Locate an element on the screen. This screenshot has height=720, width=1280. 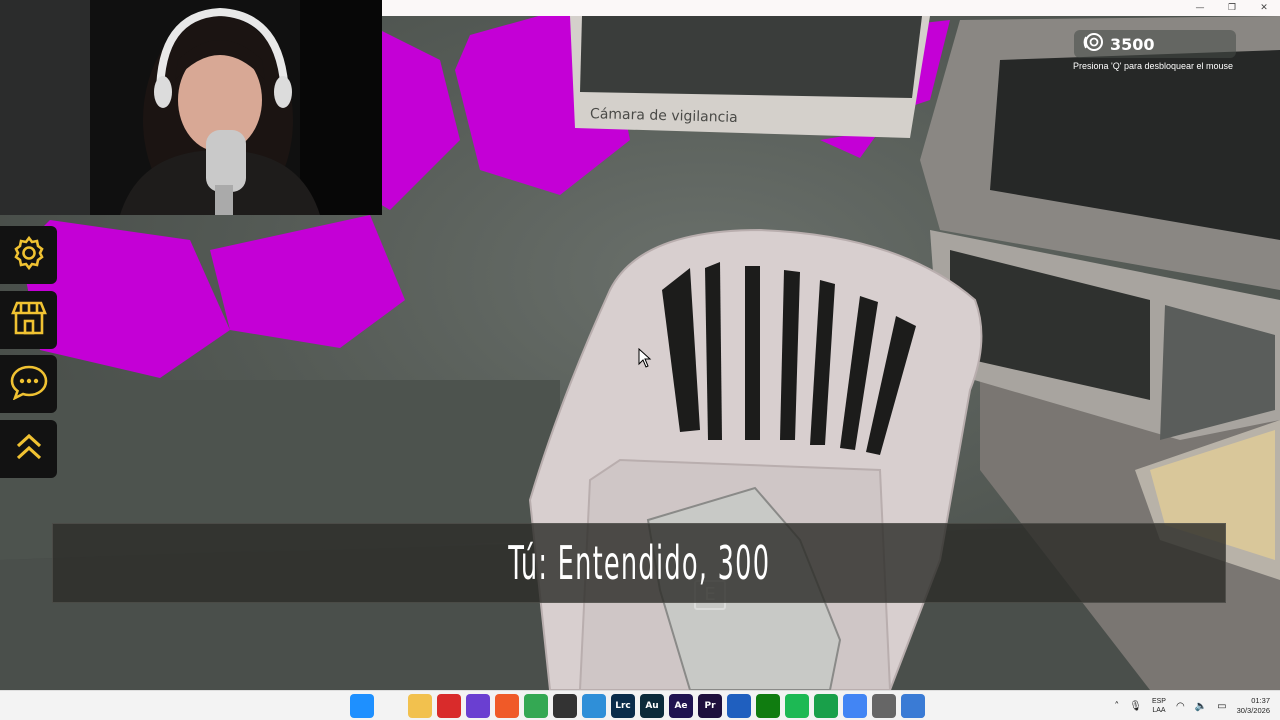
chat-button is located at coordinates (28, 384).